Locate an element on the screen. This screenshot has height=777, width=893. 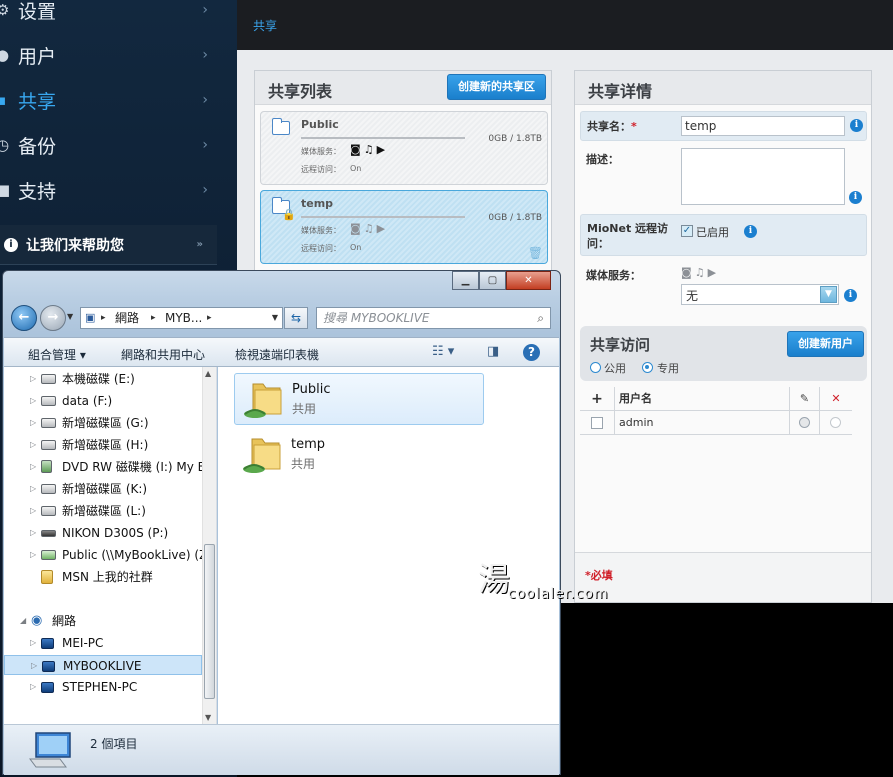
sidebar-item-label: 共享 is located at coordinates (37, 101).